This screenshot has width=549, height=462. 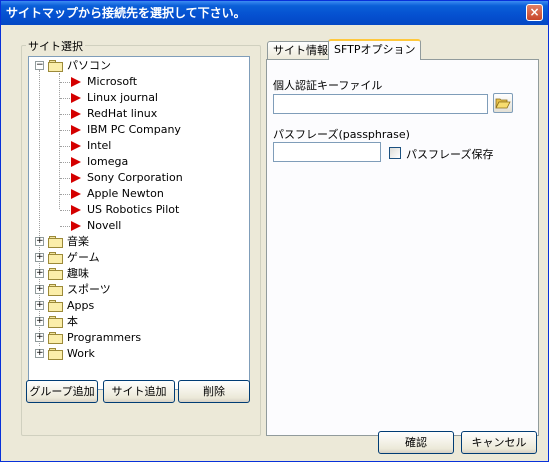 I want to click on tree-site-item: Apple Newton, so click(x=125, y=194).